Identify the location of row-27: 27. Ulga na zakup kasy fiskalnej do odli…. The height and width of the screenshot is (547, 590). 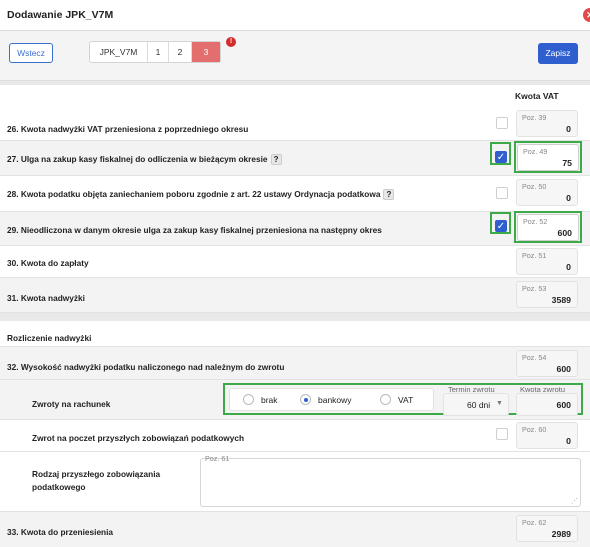
(295, 158).